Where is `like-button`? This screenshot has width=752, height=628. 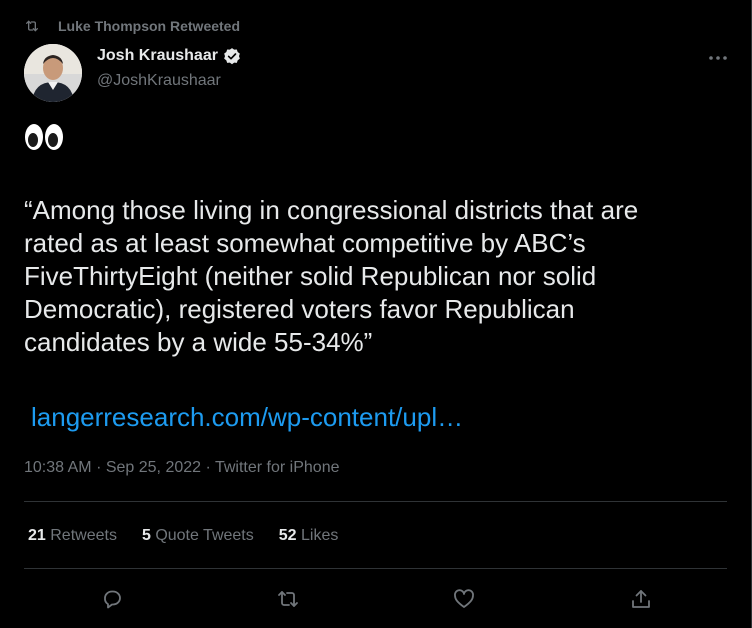
like-button is located at coordinates (464, 599).